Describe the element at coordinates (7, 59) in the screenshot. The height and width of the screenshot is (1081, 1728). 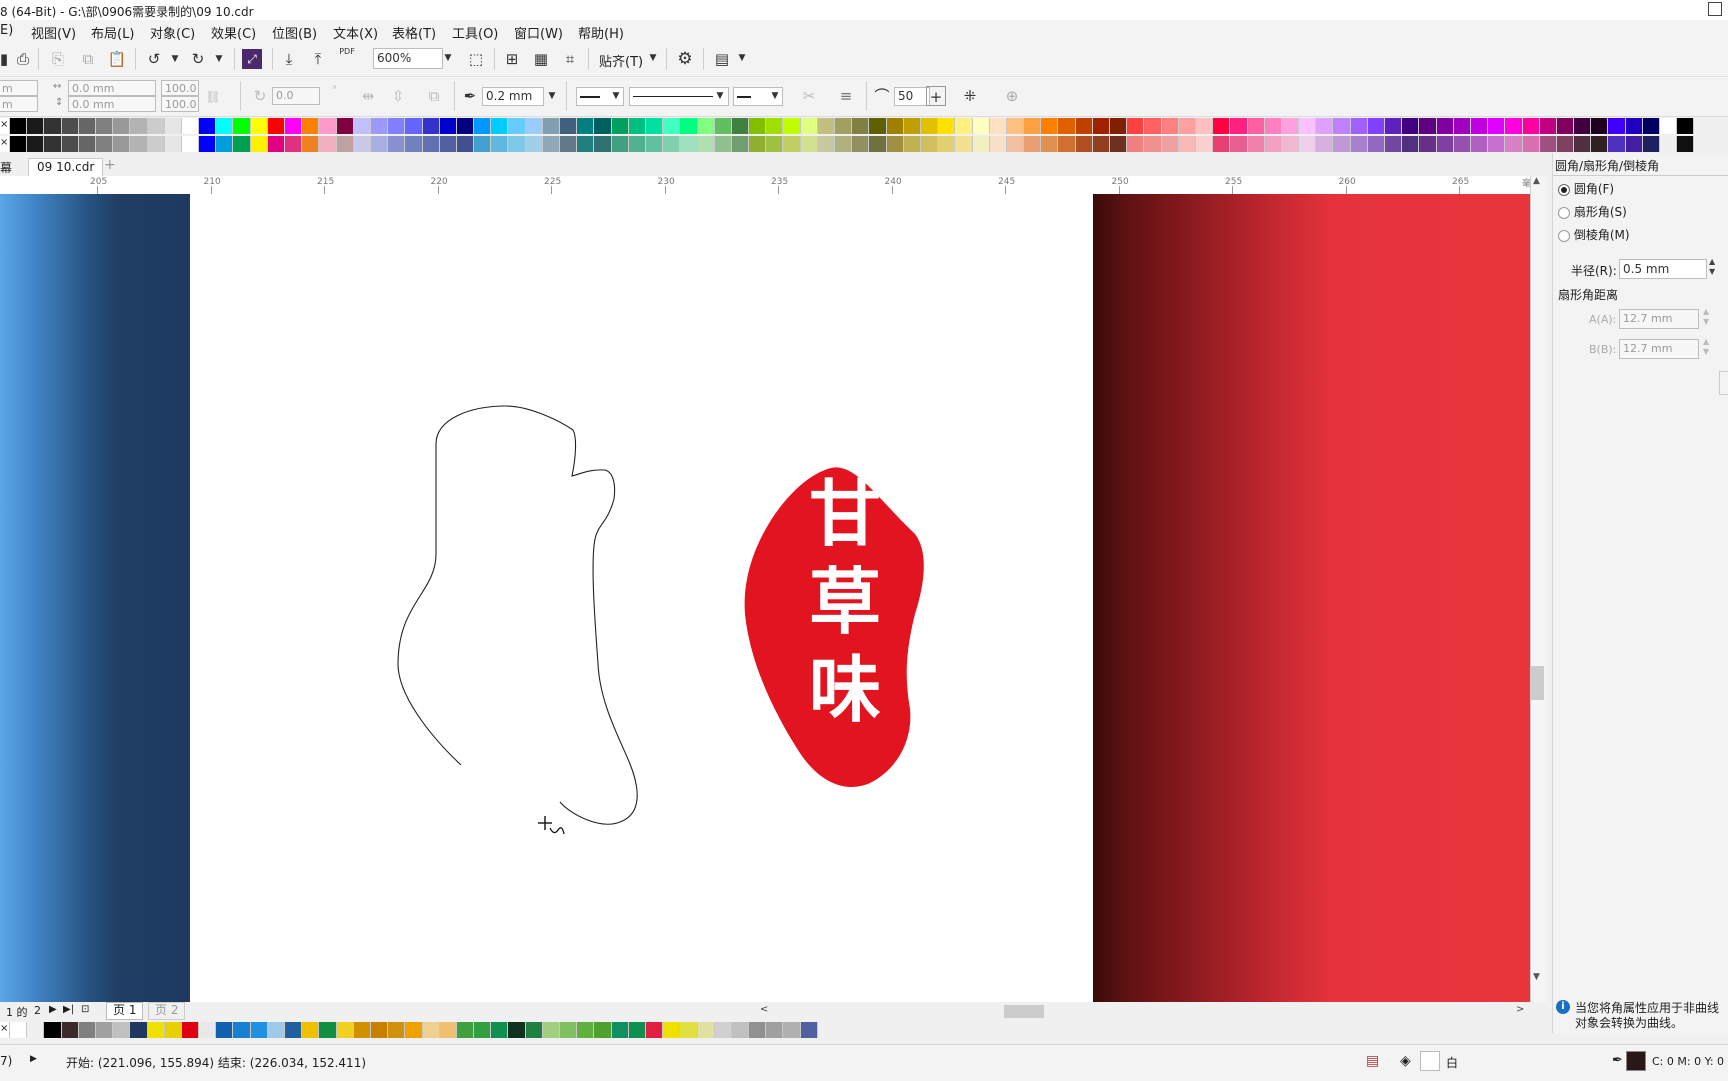
I see `save-icon: ▮` at that location.